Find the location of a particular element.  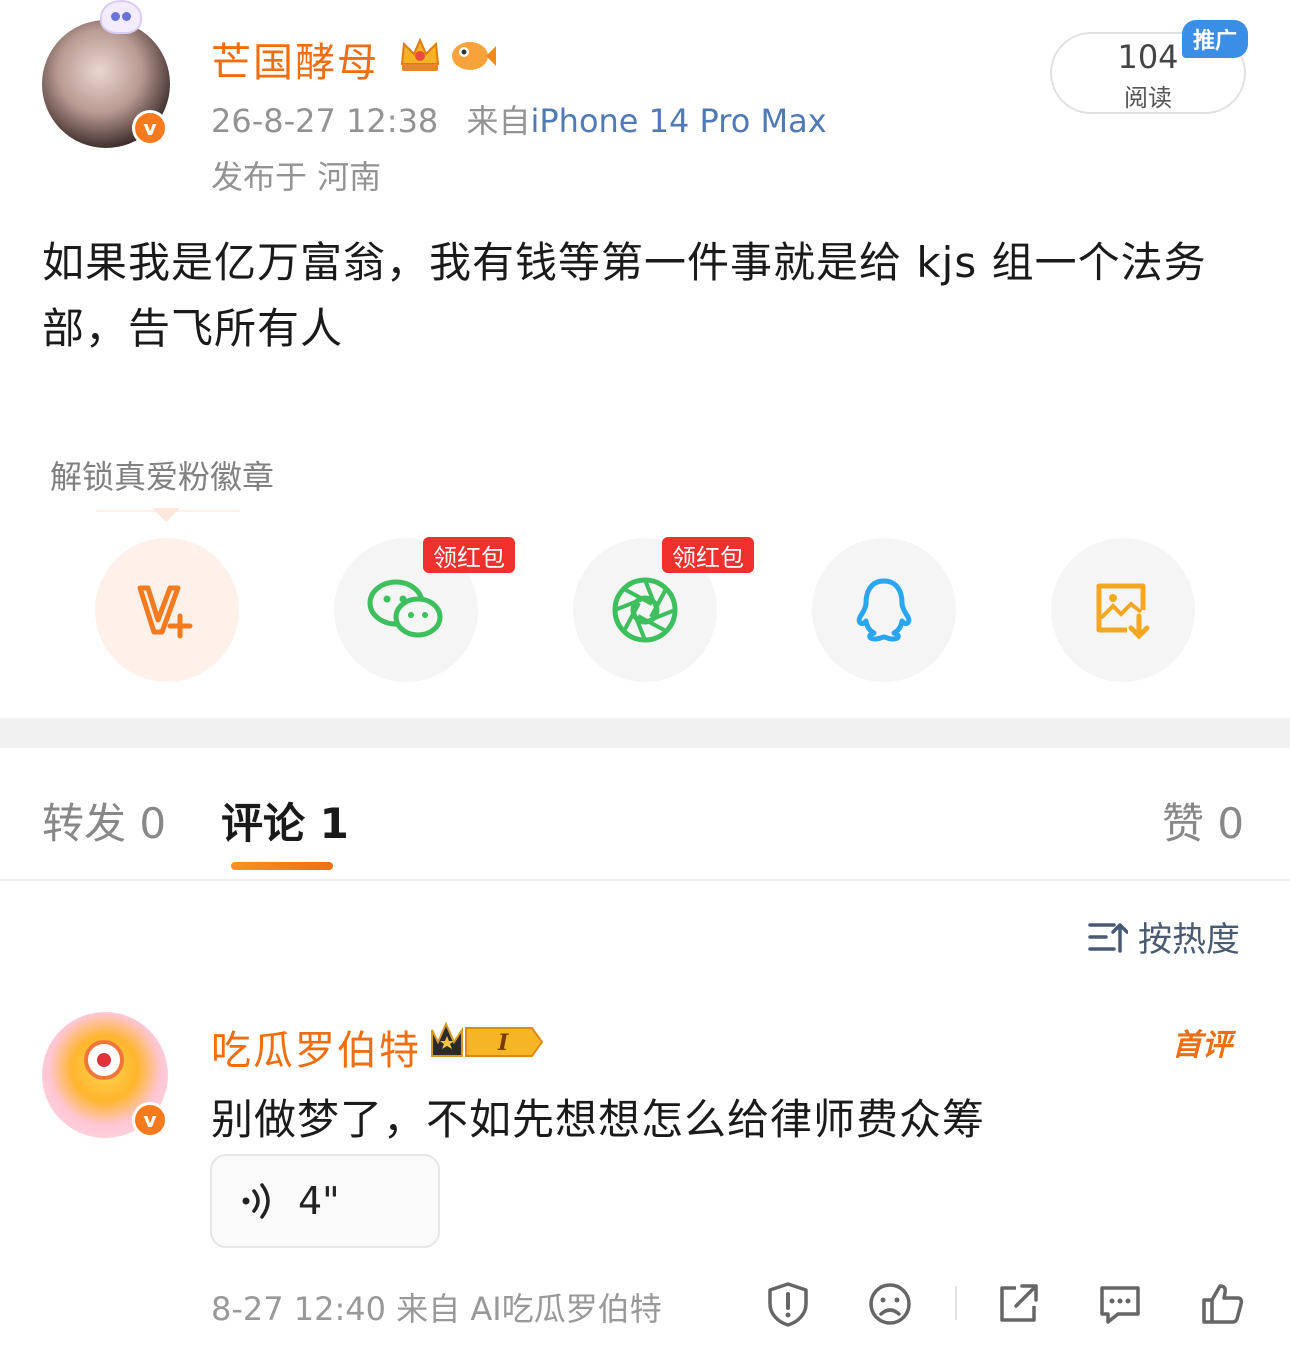

sort-label: 按热度 is located at coordinates (1189, 940).